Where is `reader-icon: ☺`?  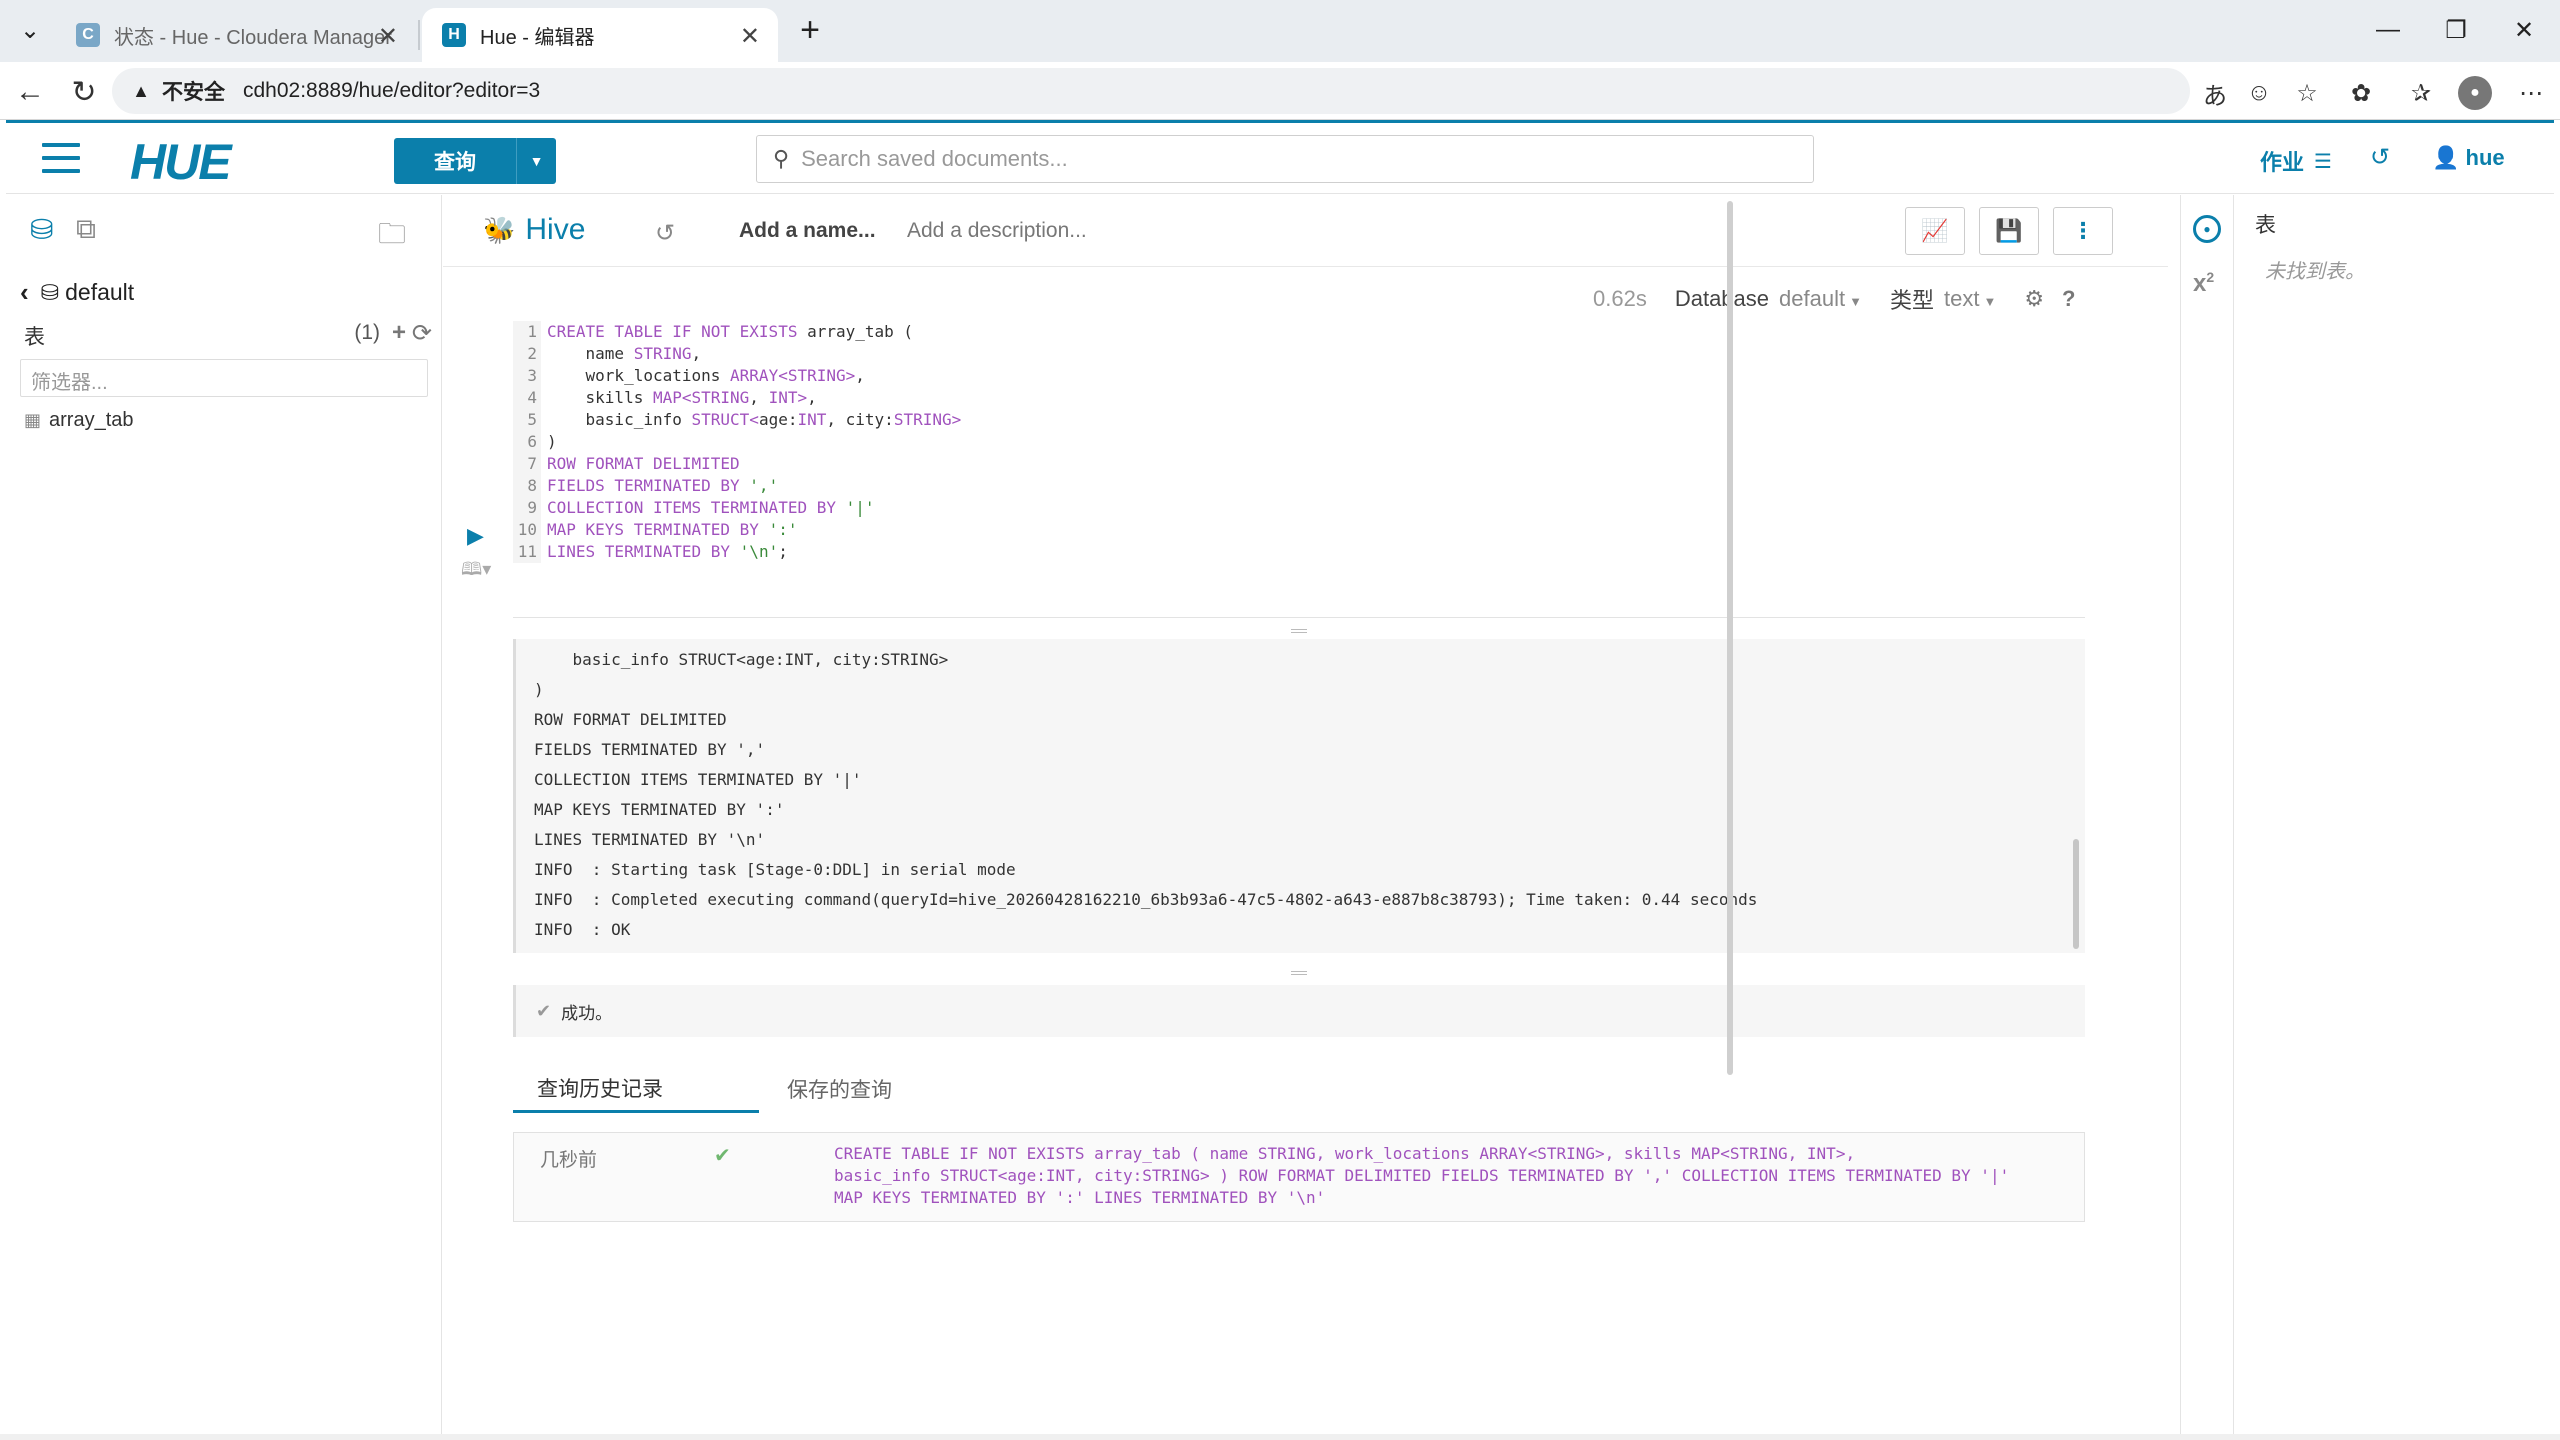 reader-icon: ☺ is located at coordinates (2259, 93).